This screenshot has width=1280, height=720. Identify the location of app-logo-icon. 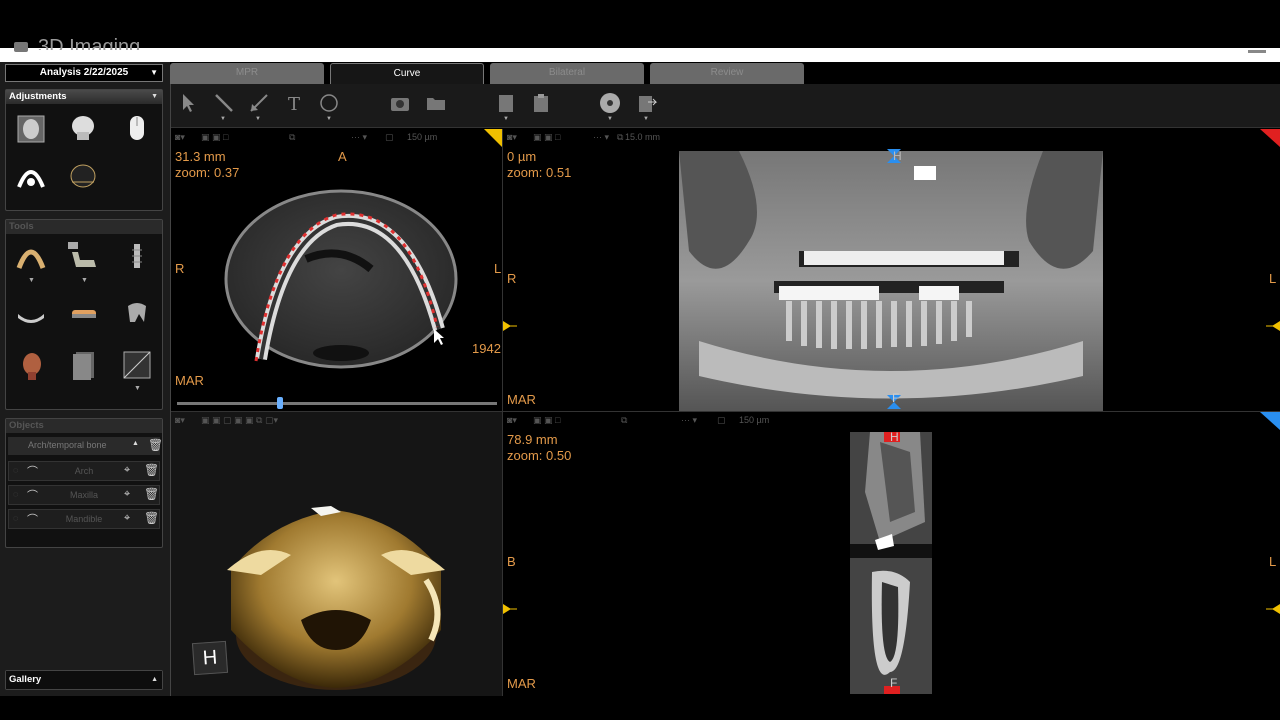
(21, 47).